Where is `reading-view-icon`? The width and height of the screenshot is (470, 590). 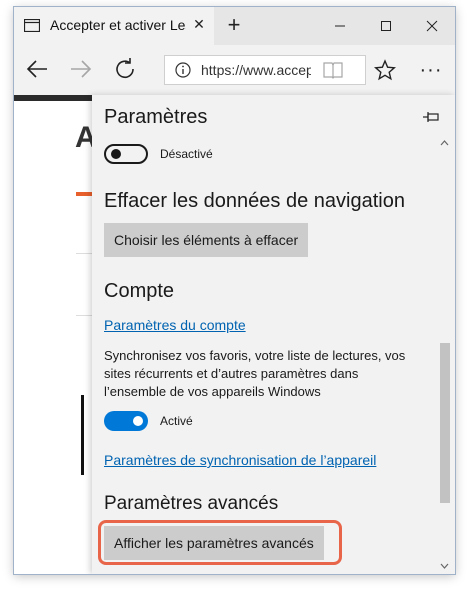 reading-view-icon is located at coordinates (333, 70).